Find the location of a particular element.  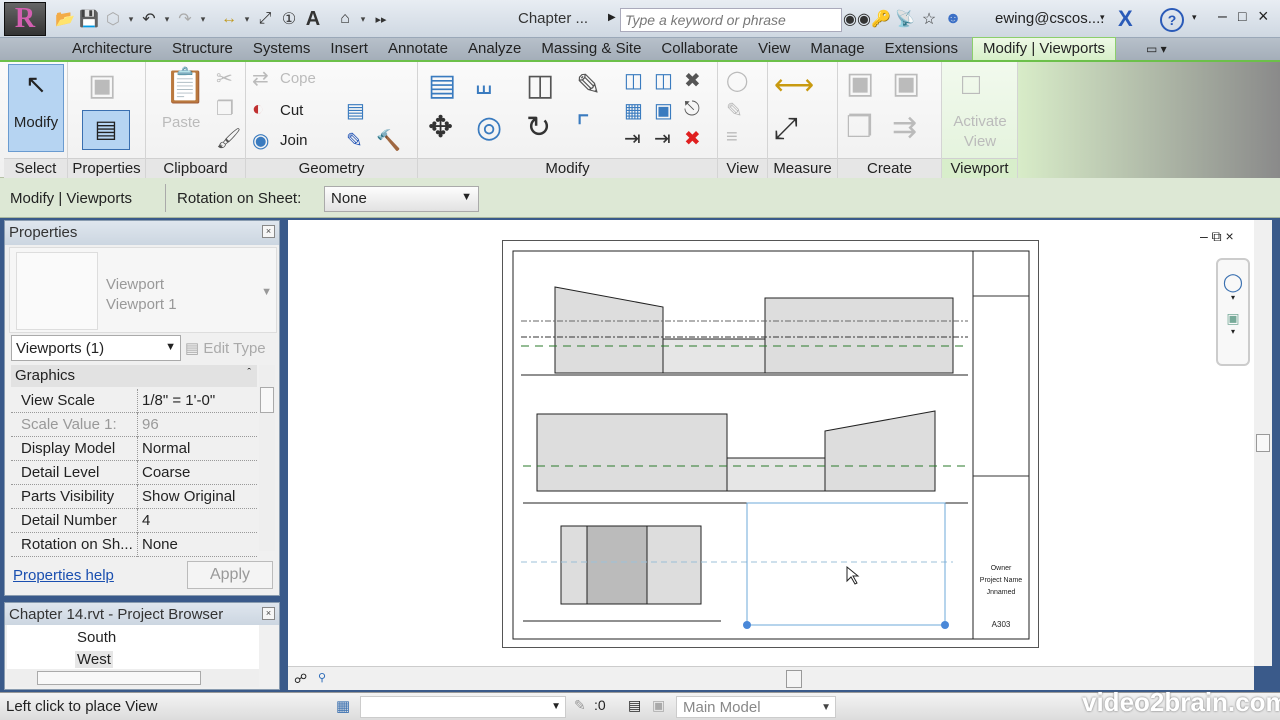

apply-button: Apply is located at coordinates (230, 575).